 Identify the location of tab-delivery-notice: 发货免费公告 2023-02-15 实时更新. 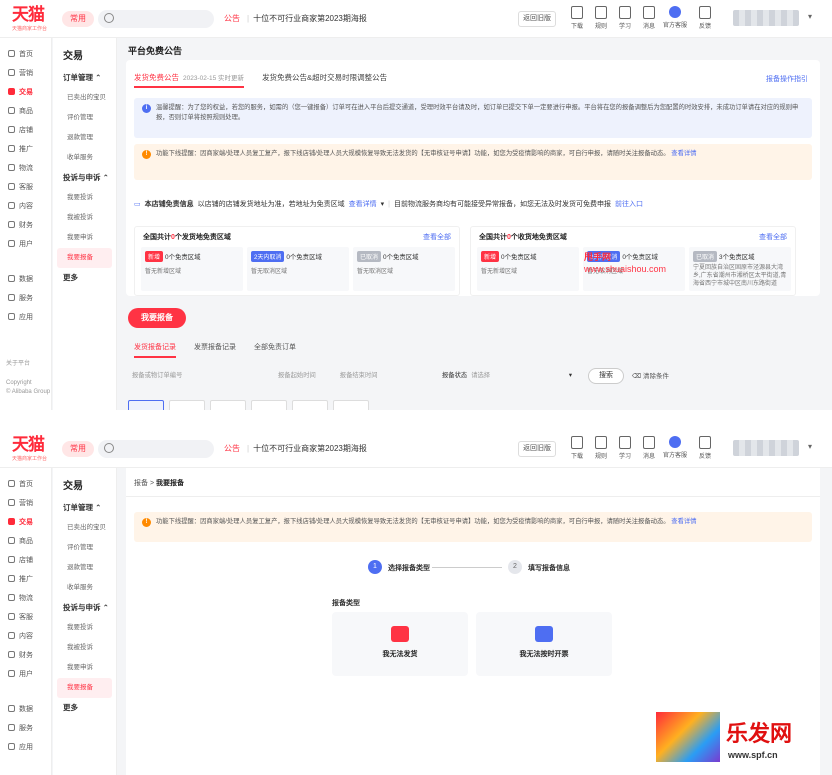
(189, 78).